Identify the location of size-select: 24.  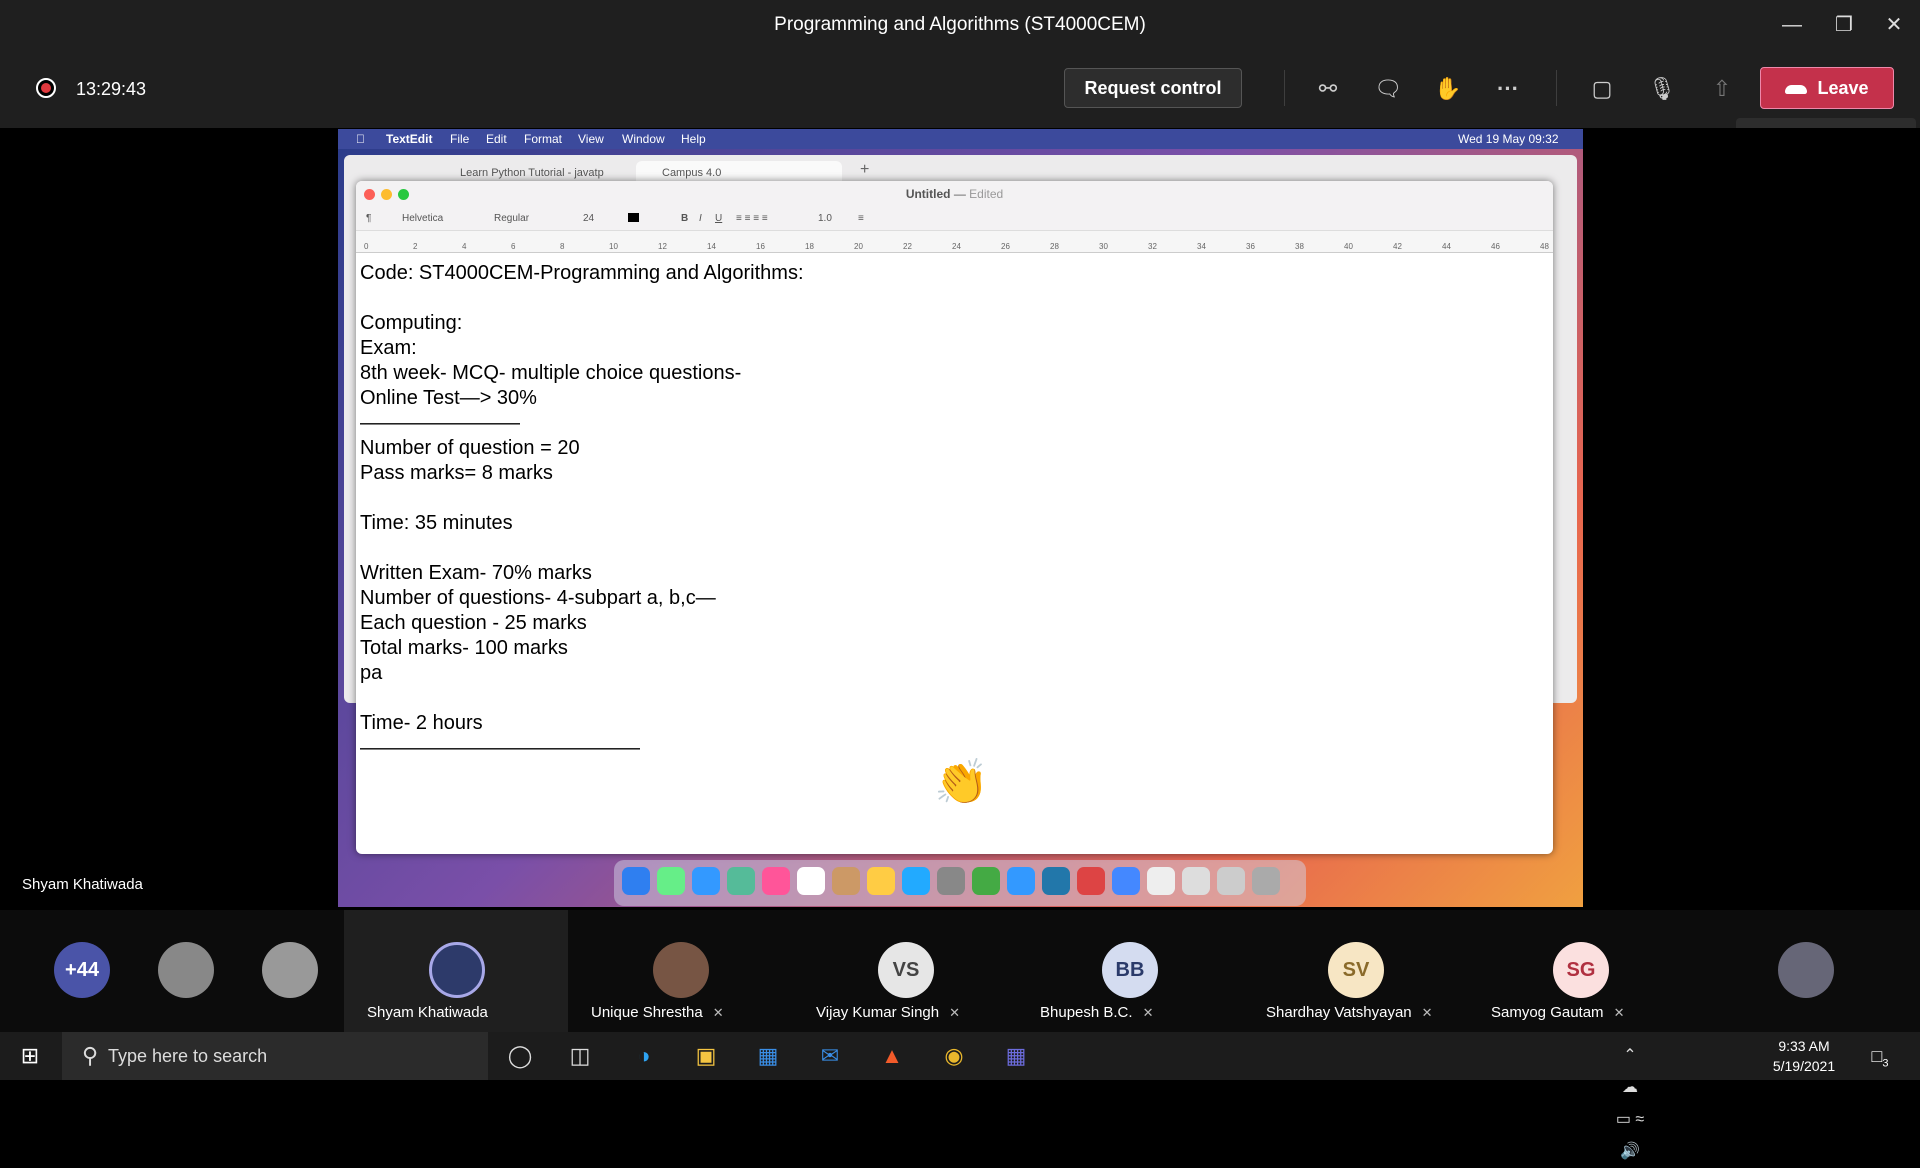
(588, 218).